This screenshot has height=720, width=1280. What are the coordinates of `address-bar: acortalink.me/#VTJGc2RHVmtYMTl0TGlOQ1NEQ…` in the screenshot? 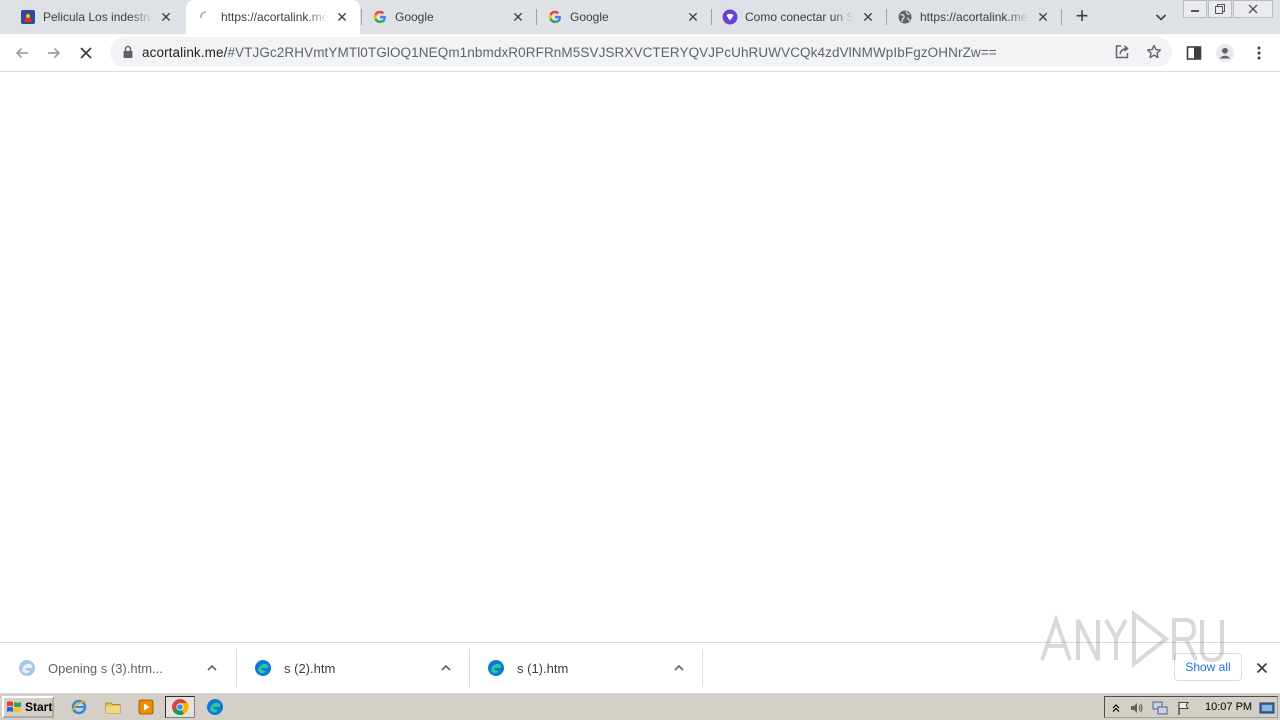 It's located at (641, 52).